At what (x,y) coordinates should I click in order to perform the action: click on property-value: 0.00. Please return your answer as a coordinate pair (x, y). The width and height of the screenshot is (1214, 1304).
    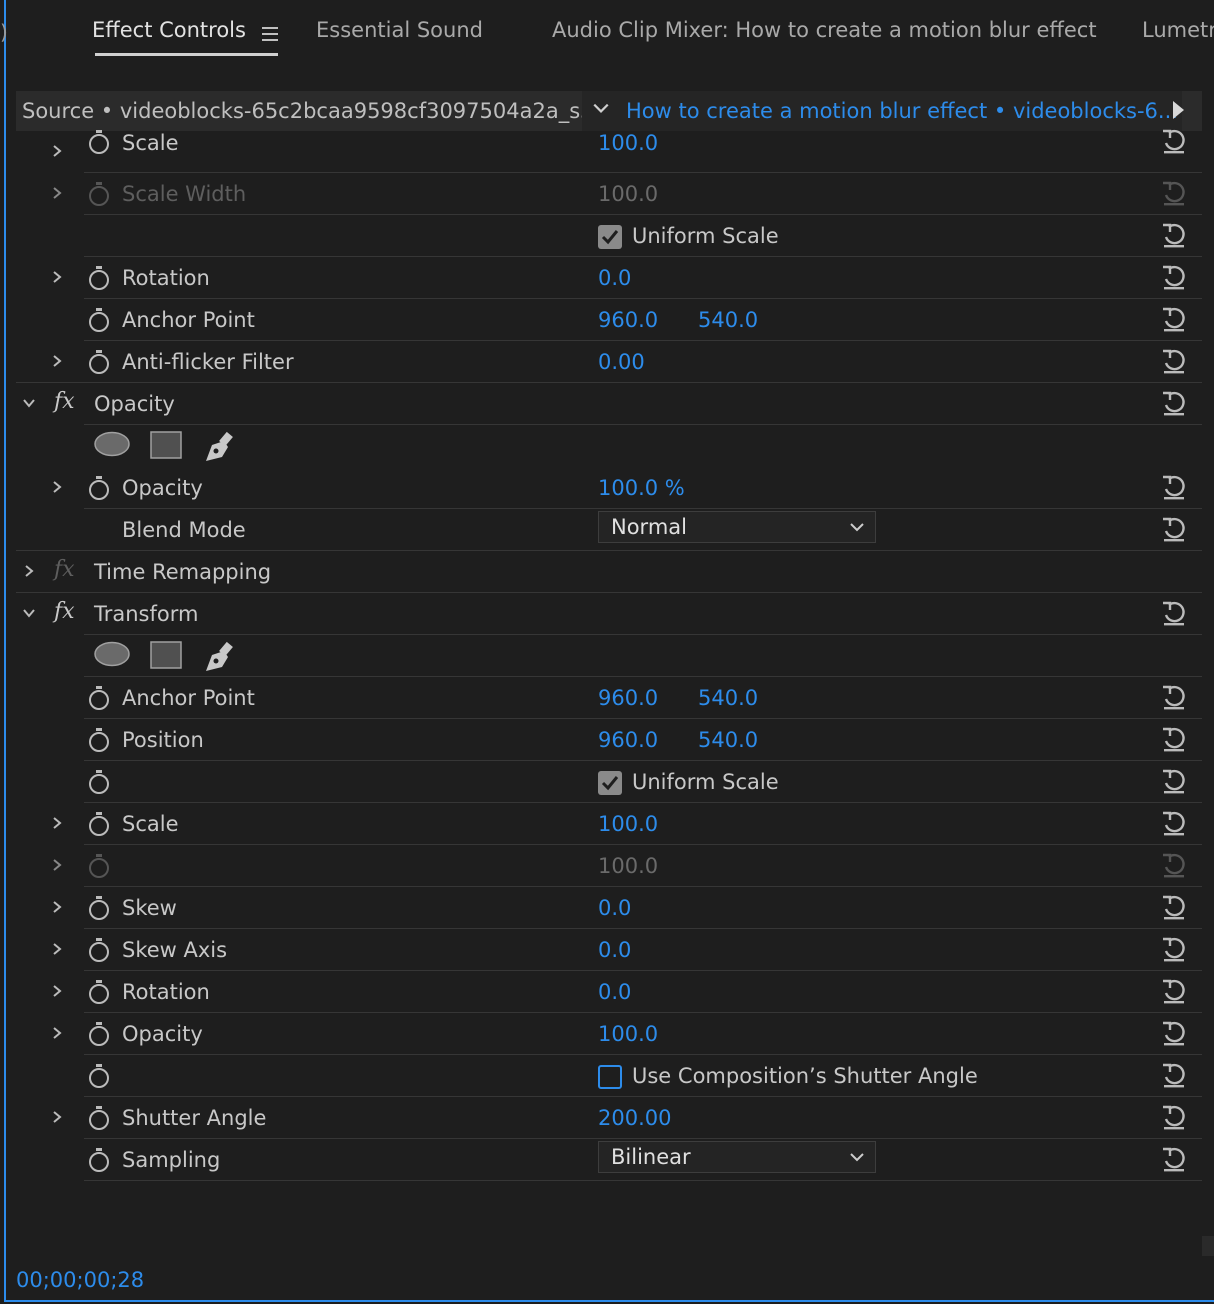
    Looking at the image, I should click on (621, 362).